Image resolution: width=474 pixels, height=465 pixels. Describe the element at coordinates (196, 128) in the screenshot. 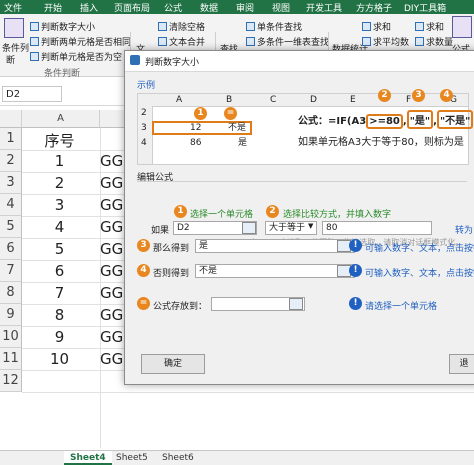

I see `example-a3-value: 12` at that location.